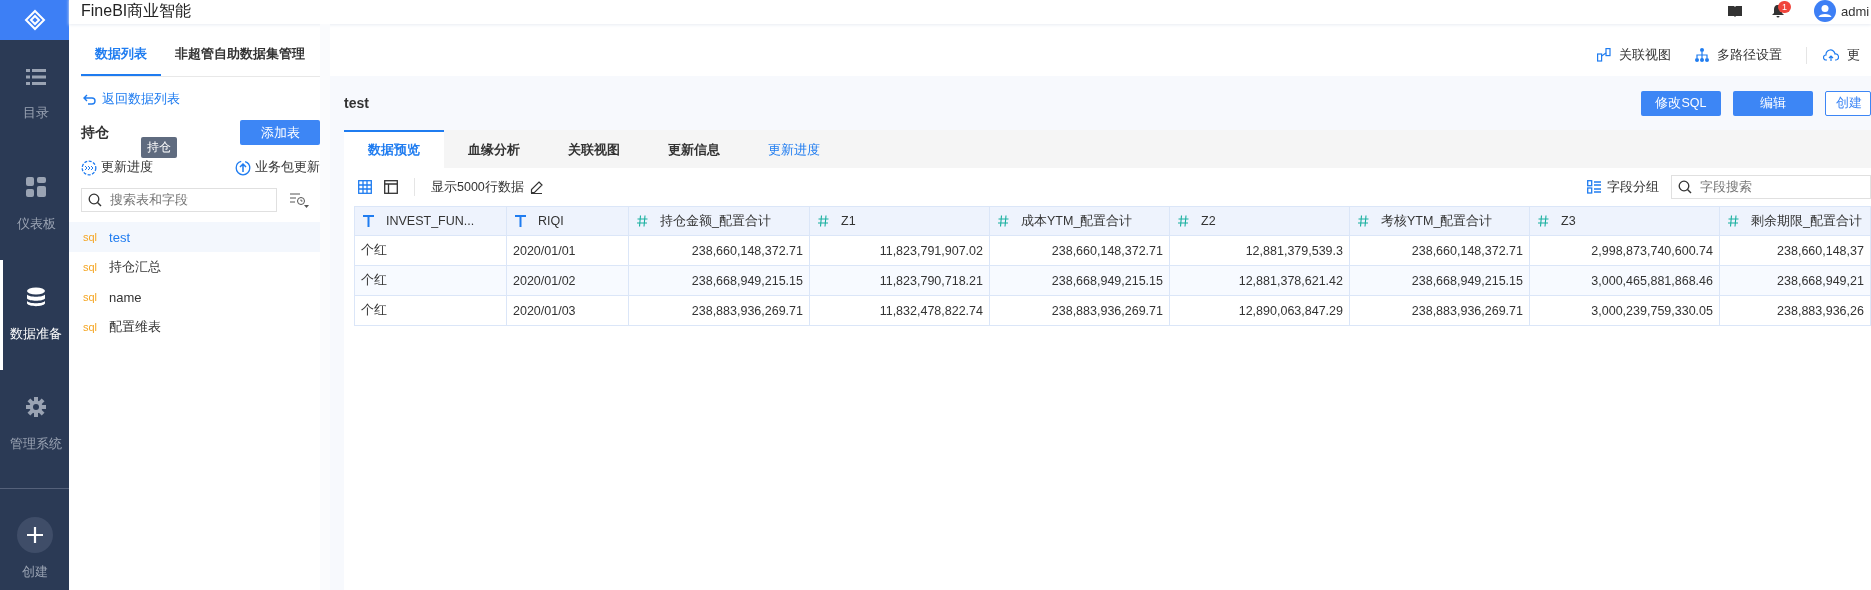  Describe the element at coordinates (89, 99) in the screenshot. I see `back-arrow-icon` at that location.